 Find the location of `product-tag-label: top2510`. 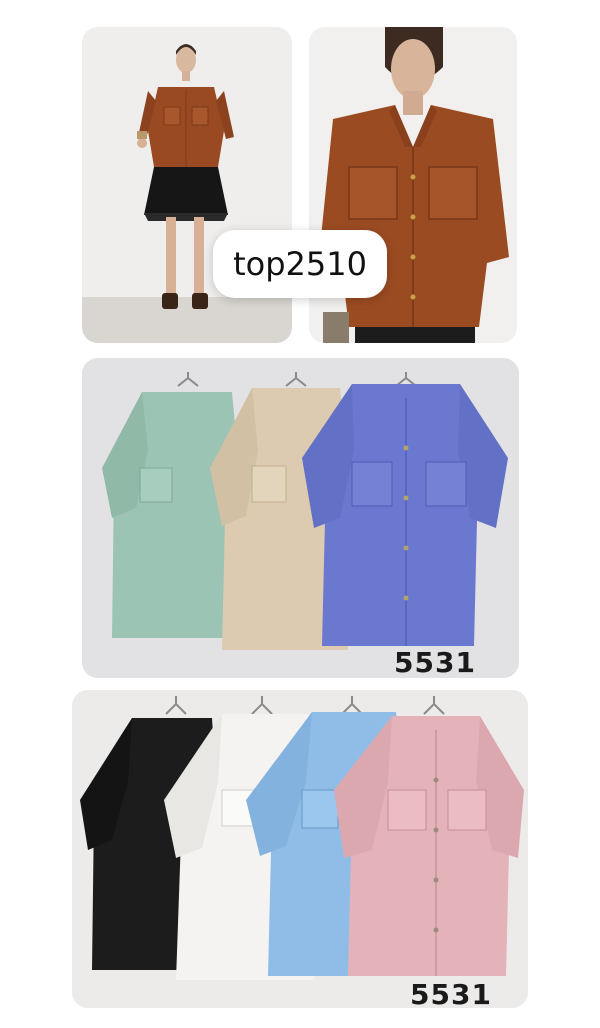

product-tag-label: top2510 is located at coordinates (300, 264).